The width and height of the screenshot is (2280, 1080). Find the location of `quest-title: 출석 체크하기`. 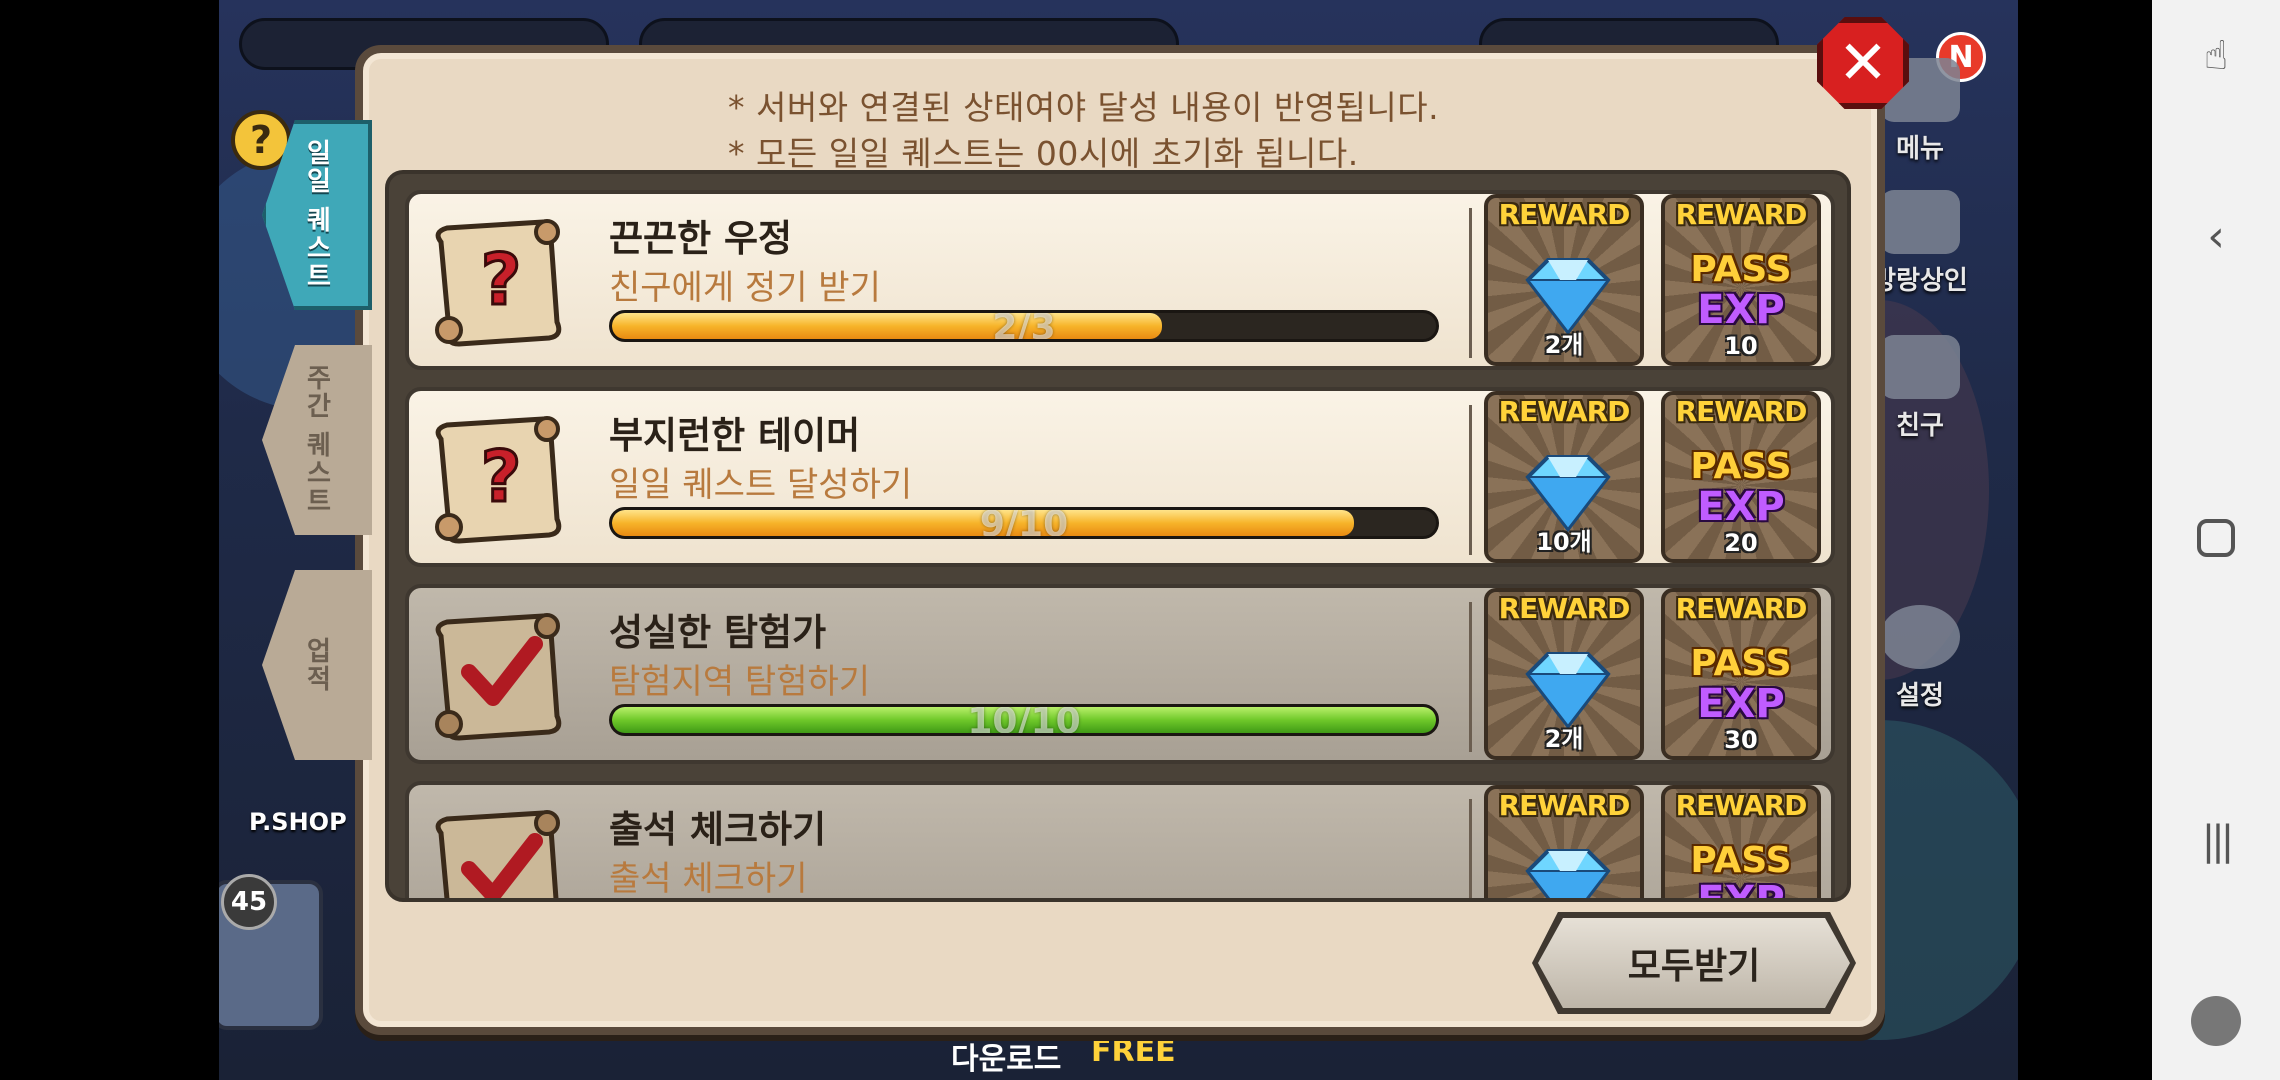

quest-title: 출석 체크하기 is located at coordinates (718, 829).